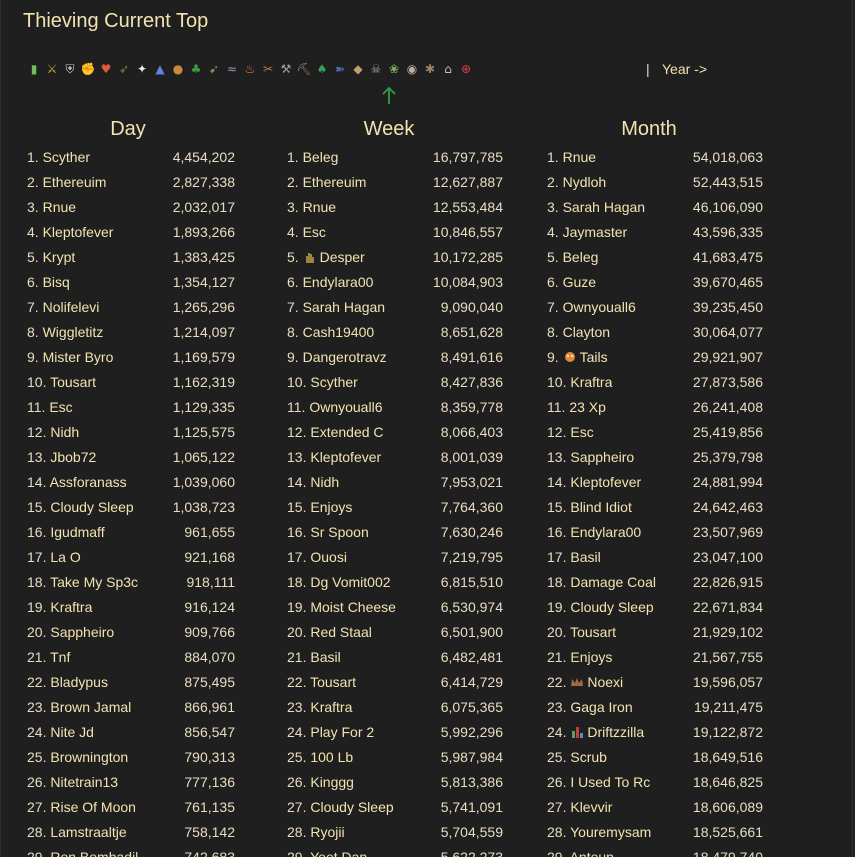 Image resolution: width=855 pixels, height=857 pixels. What do you see at coordinates (345, 357) in the screenshot?
I see `player-name-link: Dangerotravz` at bounding box center [345, 357].